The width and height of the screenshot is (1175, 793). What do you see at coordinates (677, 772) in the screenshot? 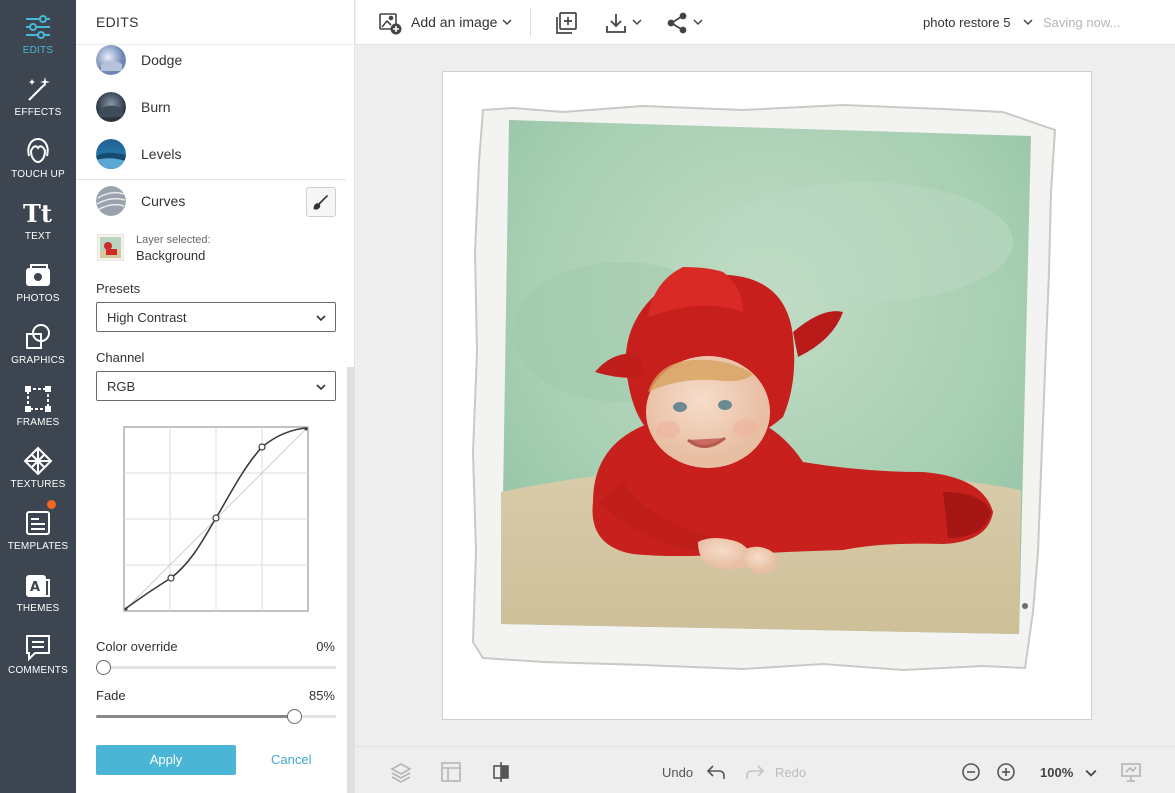
I see `undo-label: Undo` at bounding box center [677, 772].